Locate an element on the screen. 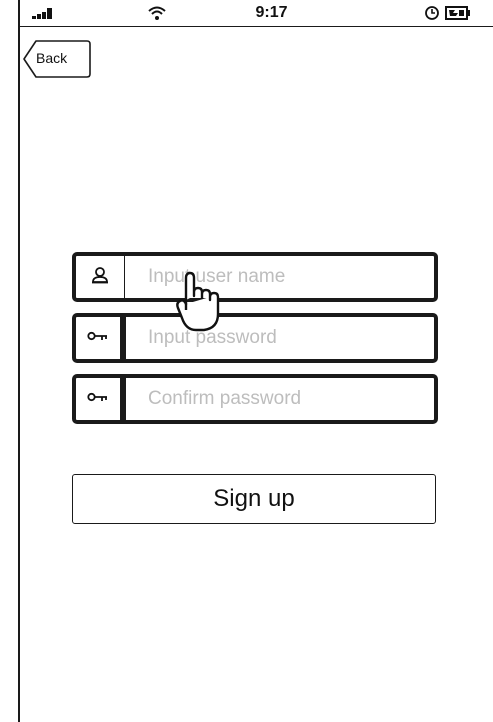 This screenshot has height=722, width=493. back-button: Back is located at coordinates (57, 59).